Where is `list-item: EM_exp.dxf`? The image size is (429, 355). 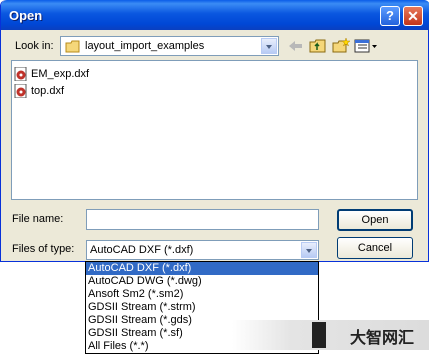 list-item: EM_exp.dxf is located at coordinates (51, 74).